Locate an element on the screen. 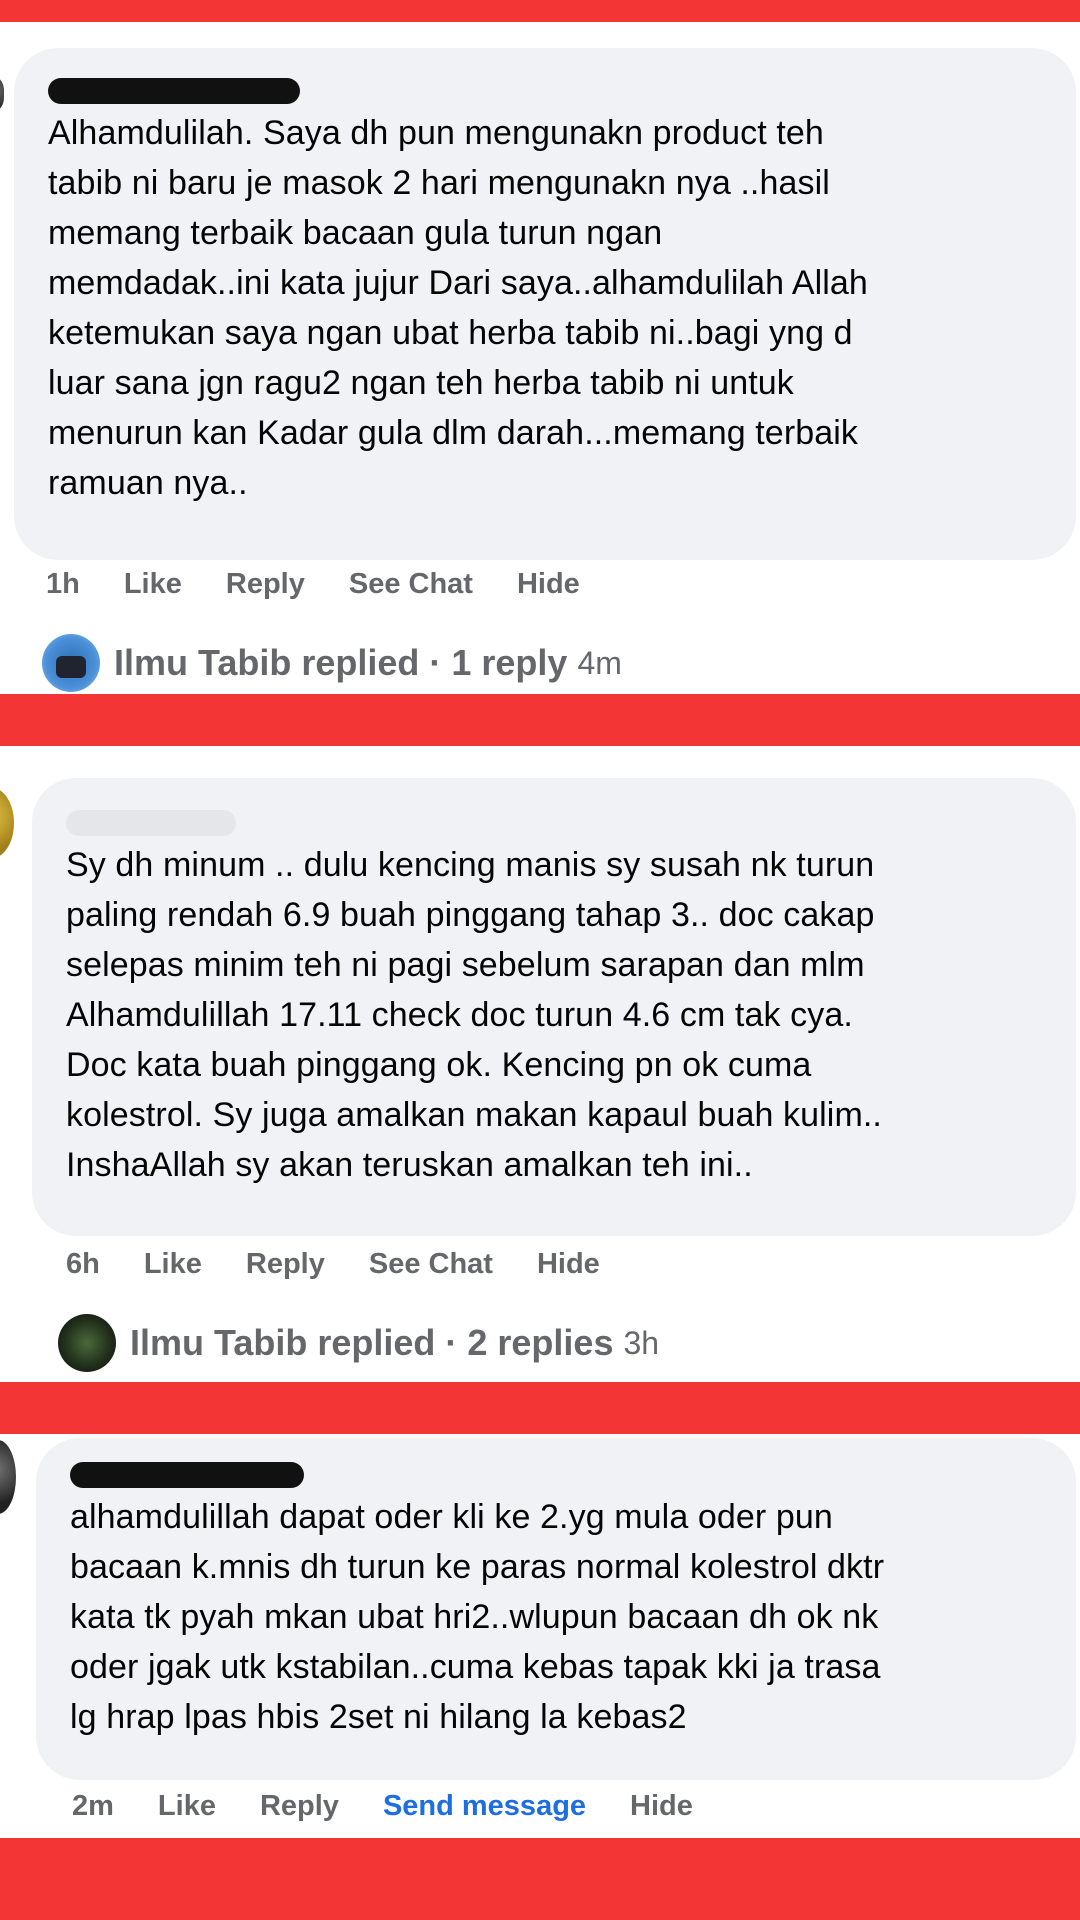  view-replies-link: Ilmu Tabib replied · 2 replies 3h is located at coordinates (358, 1343).